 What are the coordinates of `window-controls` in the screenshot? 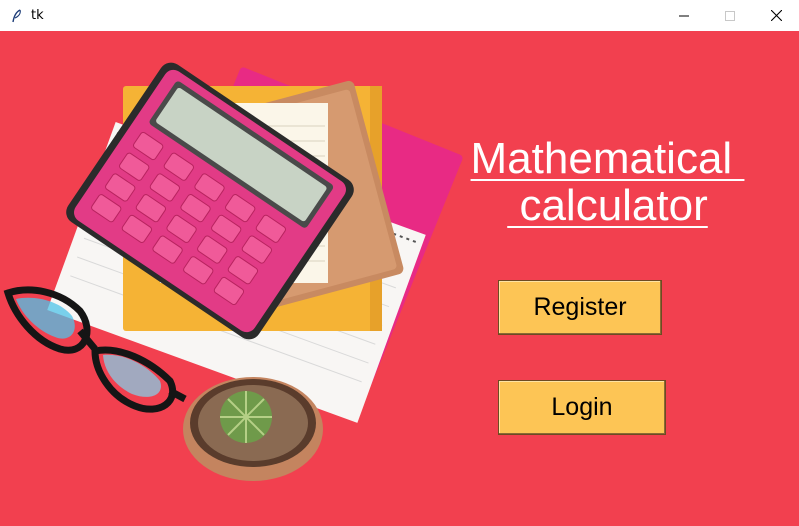 It's located at (730, 15).